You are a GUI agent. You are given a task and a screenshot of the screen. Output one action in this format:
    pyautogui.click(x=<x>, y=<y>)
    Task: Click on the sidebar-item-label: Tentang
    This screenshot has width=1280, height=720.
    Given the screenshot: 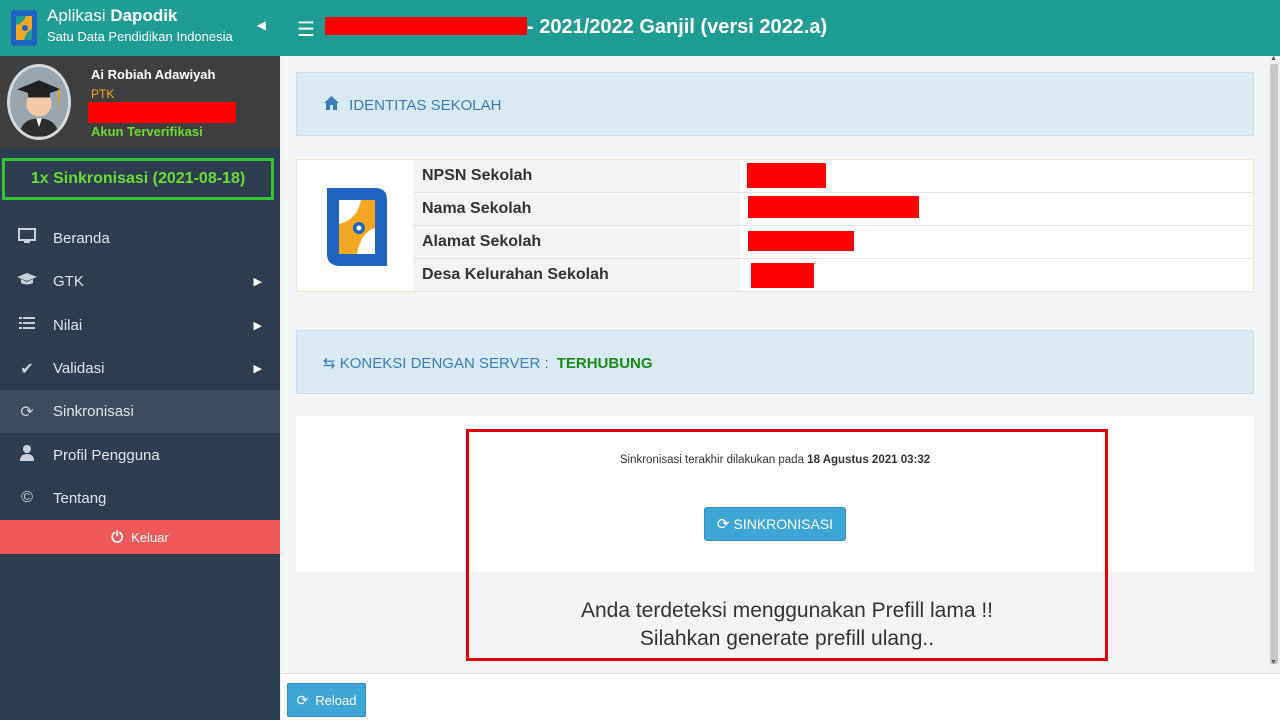 What is the action you would take?
    pyautogui.click(x=80, y=498)
    